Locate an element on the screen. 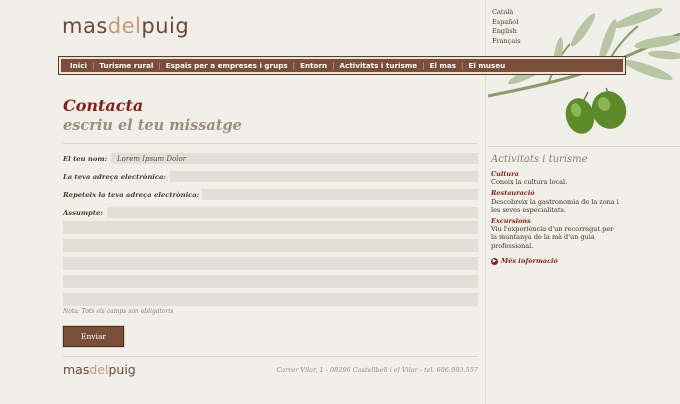  footer-logo: masdelpuig is located at coordinates (99, 369).